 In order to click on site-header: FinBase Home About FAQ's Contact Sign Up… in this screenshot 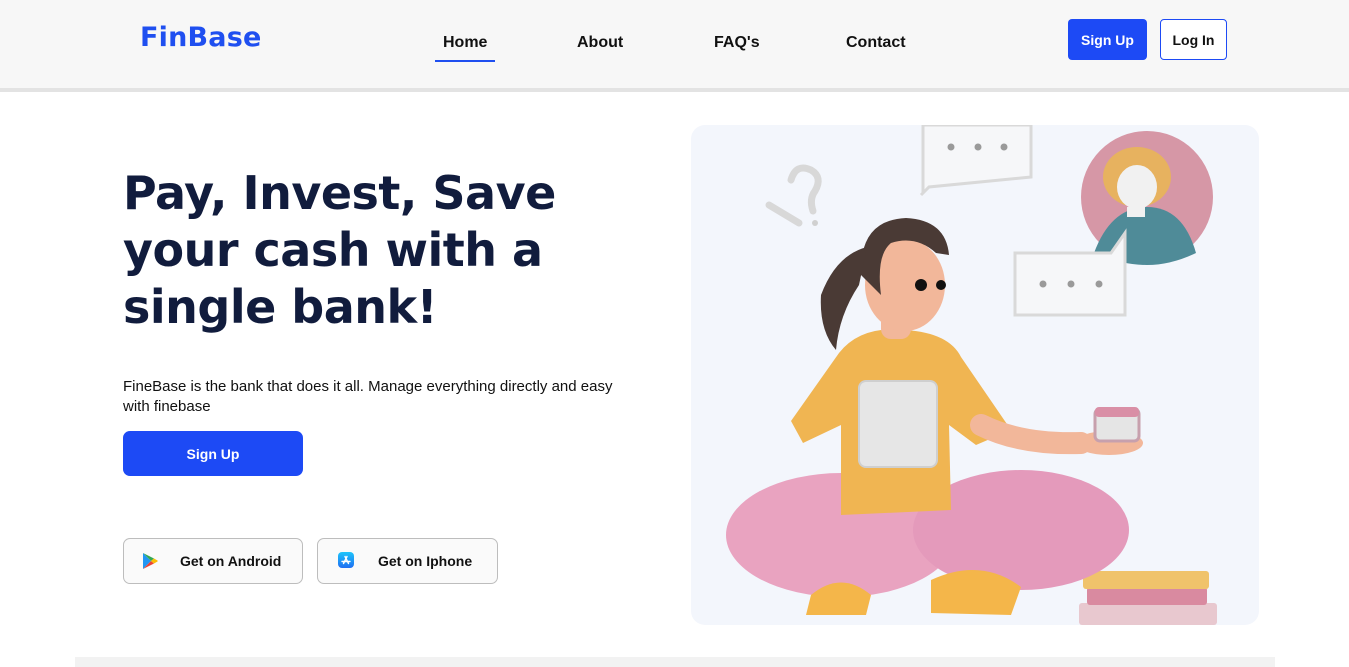, I will do `click(674, 46)`.